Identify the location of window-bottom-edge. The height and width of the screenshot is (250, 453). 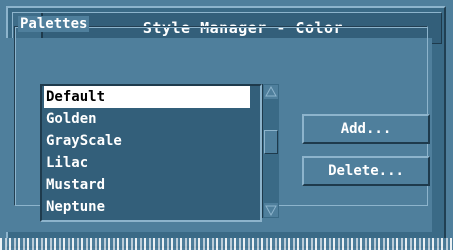
(226, 244).